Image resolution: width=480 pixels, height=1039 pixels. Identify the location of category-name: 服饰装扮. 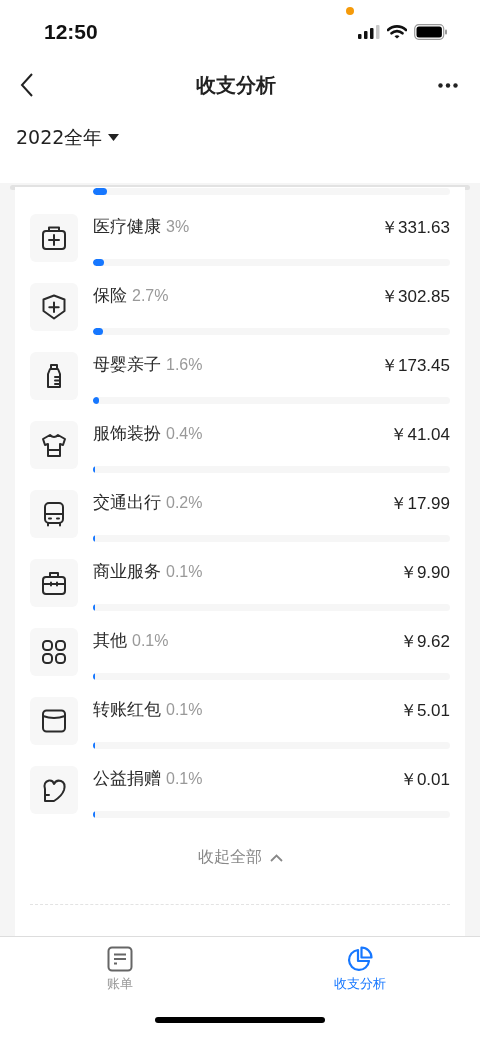
(127, 434).